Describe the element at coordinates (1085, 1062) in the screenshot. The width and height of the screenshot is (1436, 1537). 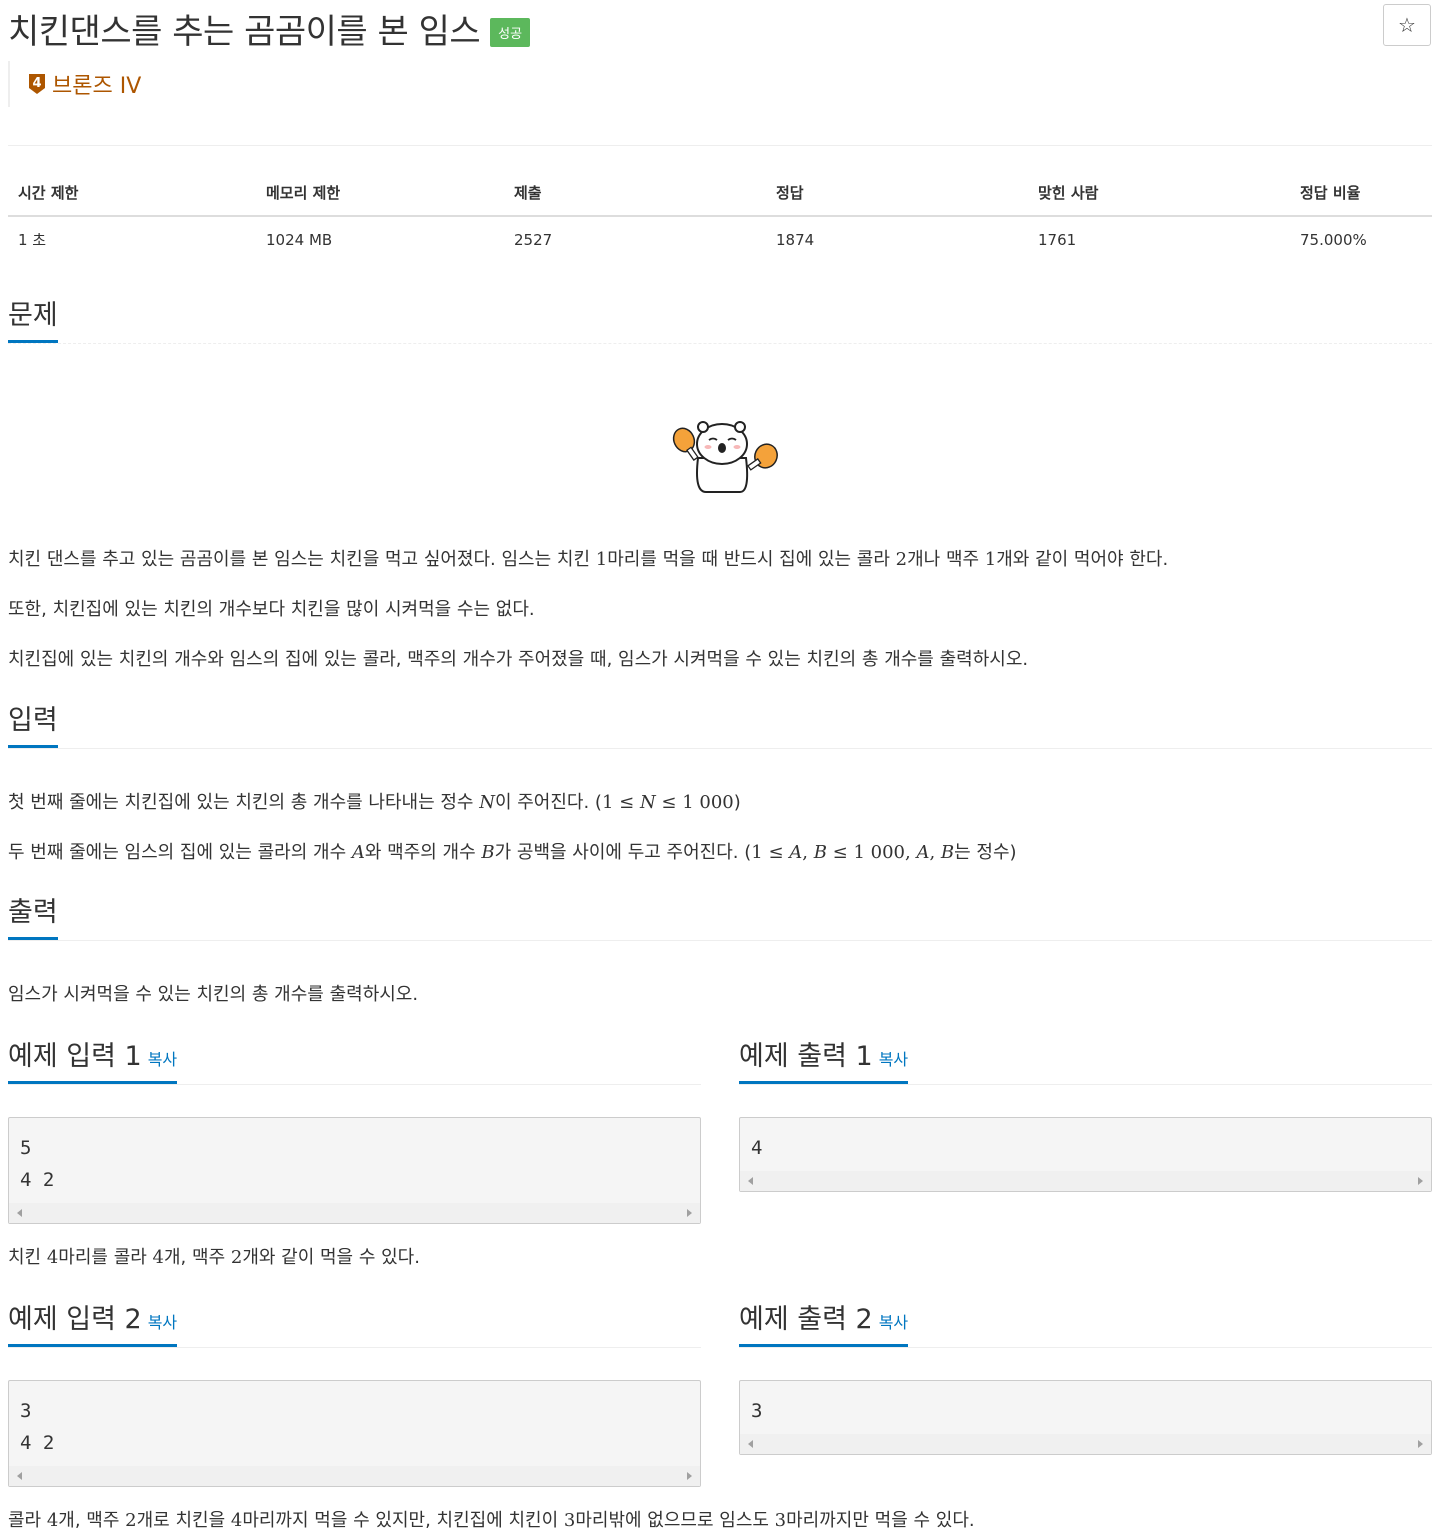
I see `example-output-1-header: 예제 출력 1 복사` at that location.